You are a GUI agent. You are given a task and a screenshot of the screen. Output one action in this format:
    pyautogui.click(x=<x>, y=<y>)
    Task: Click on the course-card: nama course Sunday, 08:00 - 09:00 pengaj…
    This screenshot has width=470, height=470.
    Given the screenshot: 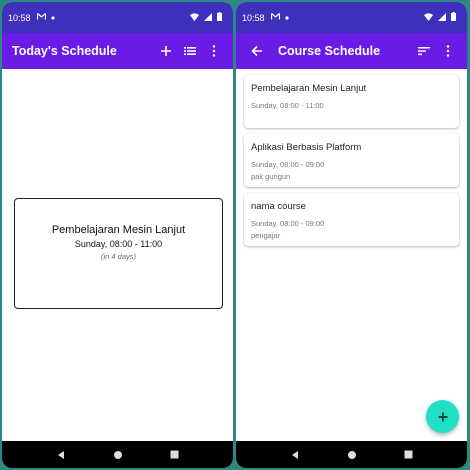 What is the action you would take?
    pyautogui.click(x=351, y=219)
    